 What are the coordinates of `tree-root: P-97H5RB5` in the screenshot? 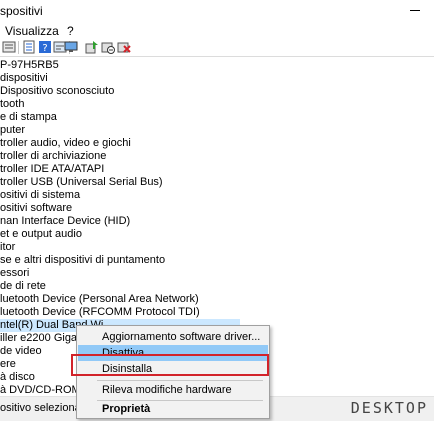 It's located at (29, 65).